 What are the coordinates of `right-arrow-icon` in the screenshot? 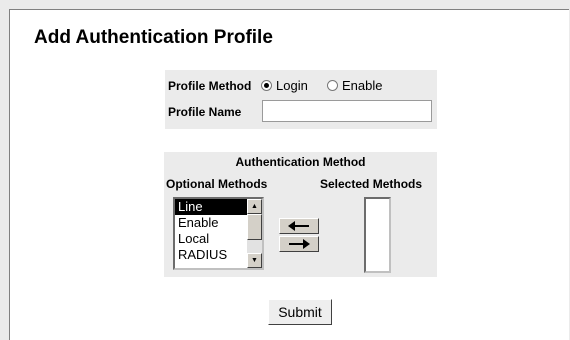 It's located at (299, 244).